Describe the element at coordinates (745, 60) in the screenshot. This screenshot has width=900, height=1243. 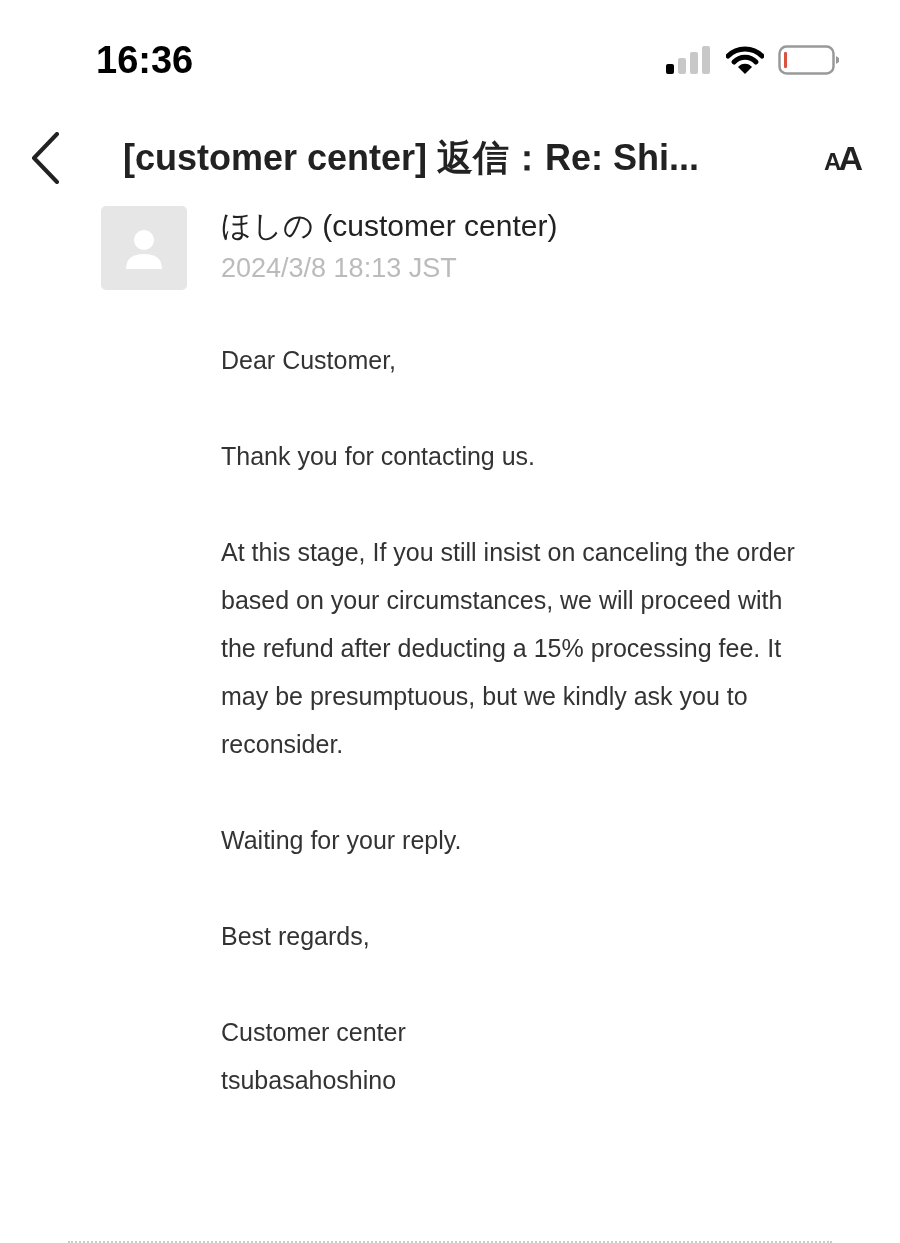
I see `wifi-icon` at that location.